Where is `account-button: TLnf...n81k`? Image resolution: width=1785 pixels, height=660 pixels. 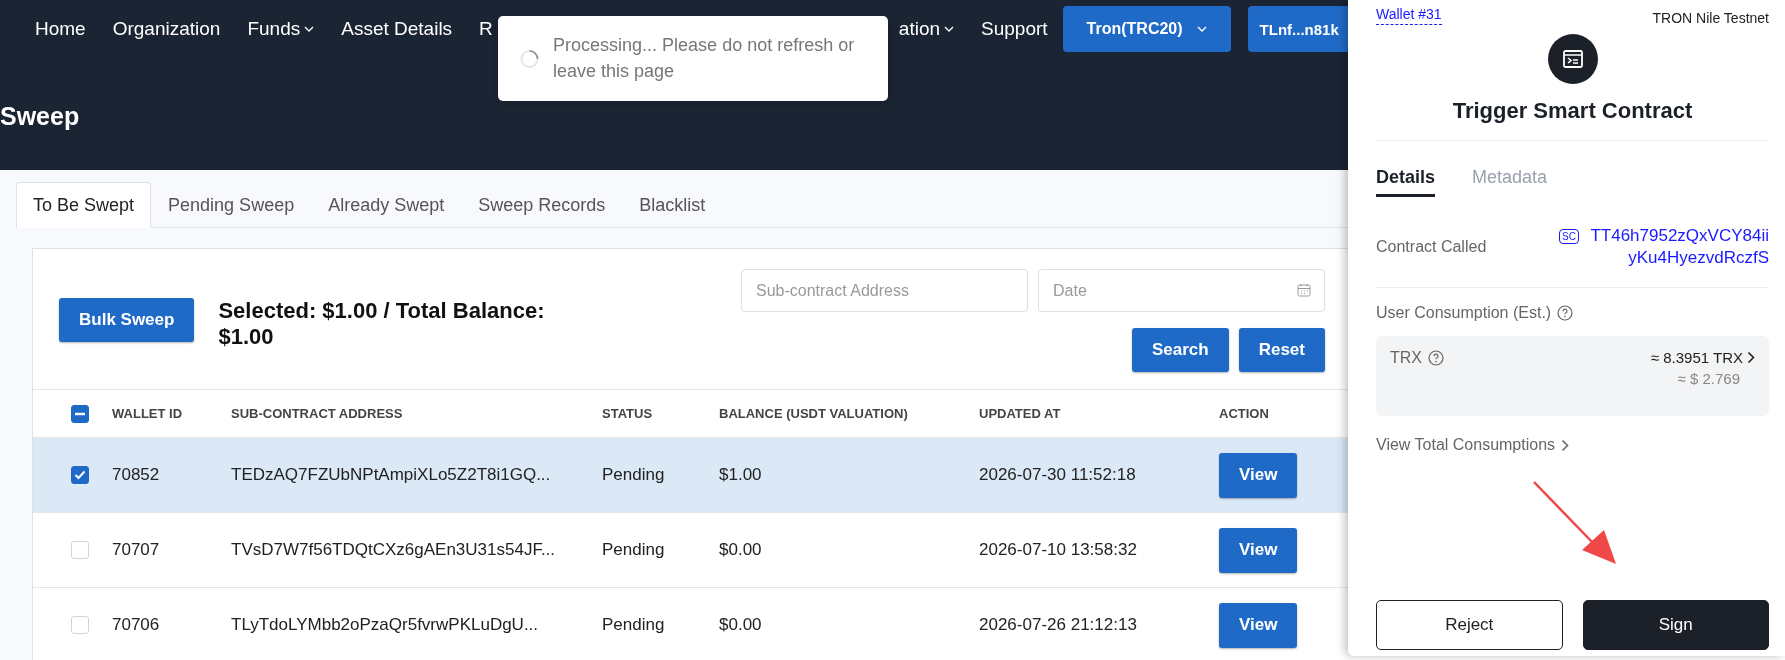
account-button: TLnf...n81k is located at coordinates (1299, 29).